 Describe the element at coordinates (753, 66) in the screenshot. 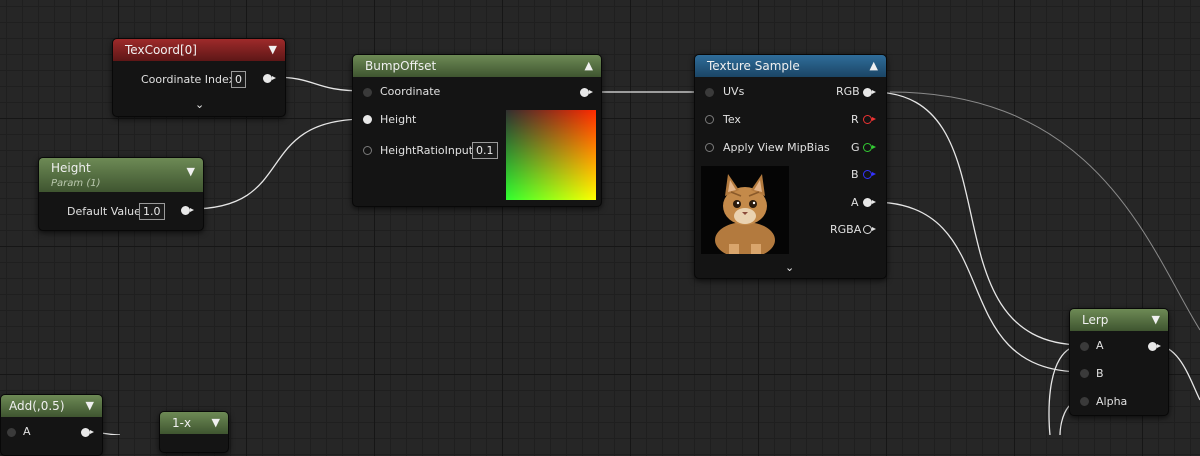

I see `texture-sample-title: Texture Sample` at that location.